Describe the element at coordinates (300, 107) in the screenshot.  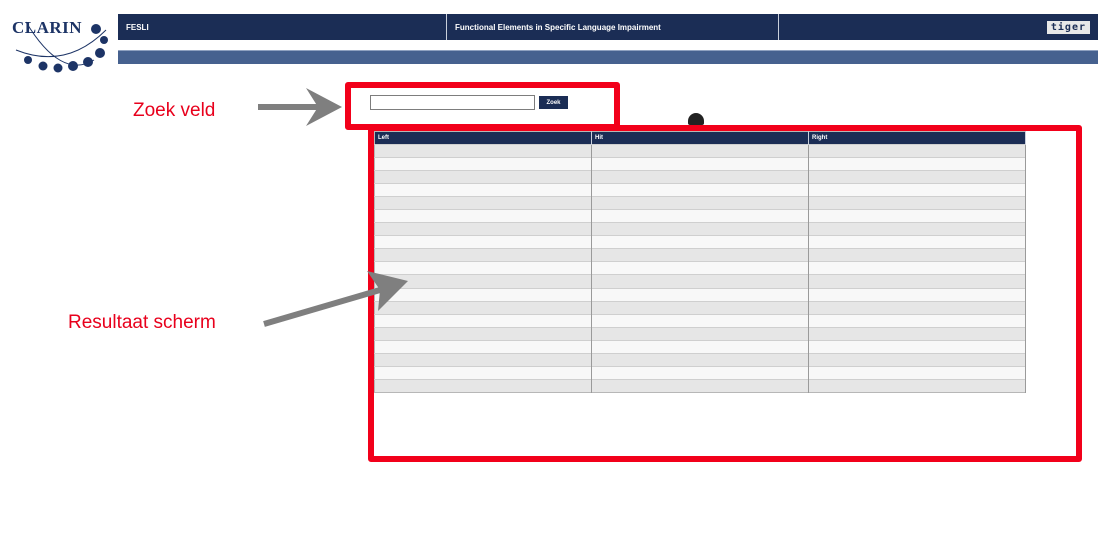
I see `search-arrow-icon` at that location.